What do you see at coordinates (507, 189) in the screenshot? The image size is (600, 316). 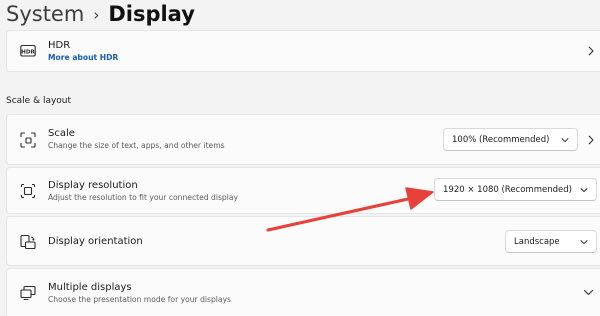 I see `resolution-dropdown-value: 1920 × 1080 (Recommended)` at bounding box center [507, 189].